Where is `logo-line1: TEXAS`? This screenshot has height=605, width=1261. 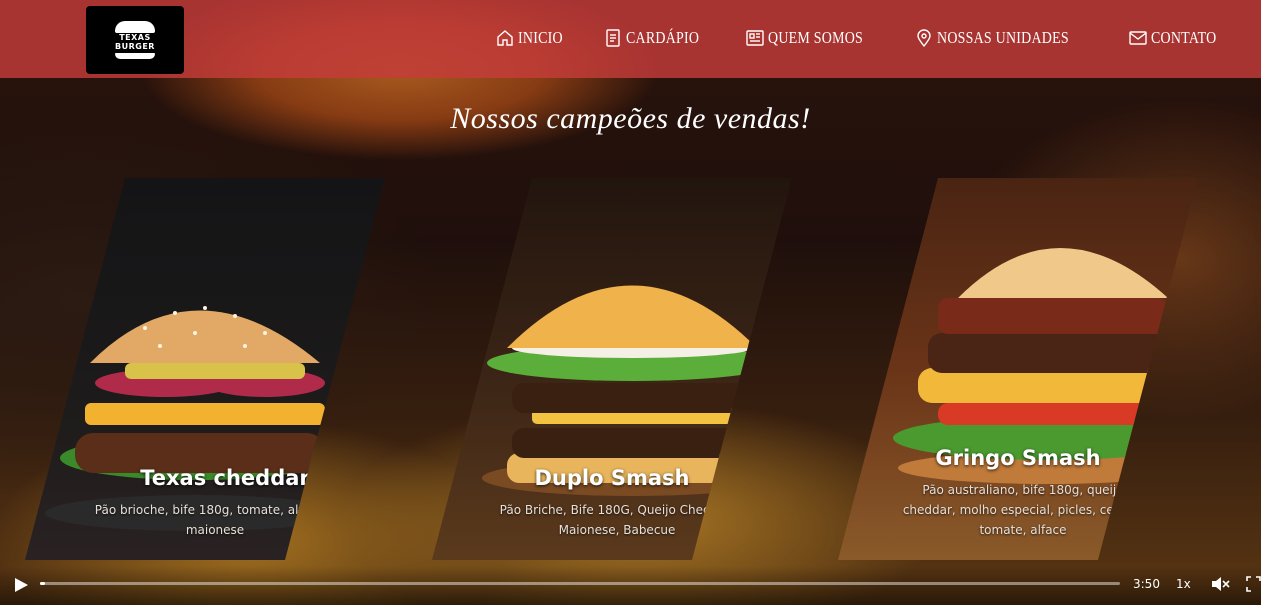
logo-line1: TEXAS is located at coordinates (135, 37).